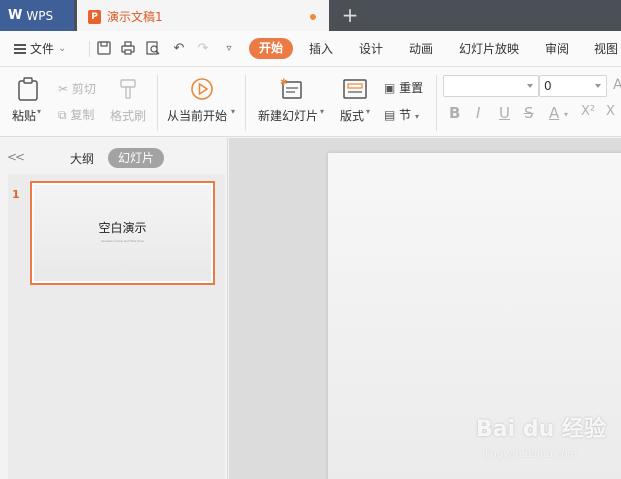 Image resolution: width=621 pixels, height=479 pixels. Describe the element at coordinates (504, 113) in the screenshot. I see `underline-button: U` at that location.